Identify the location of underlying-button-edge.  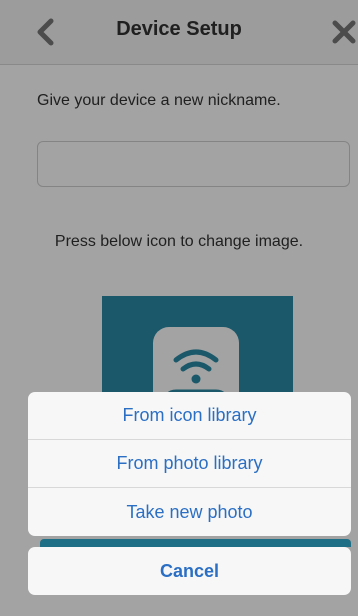
(195, 543).